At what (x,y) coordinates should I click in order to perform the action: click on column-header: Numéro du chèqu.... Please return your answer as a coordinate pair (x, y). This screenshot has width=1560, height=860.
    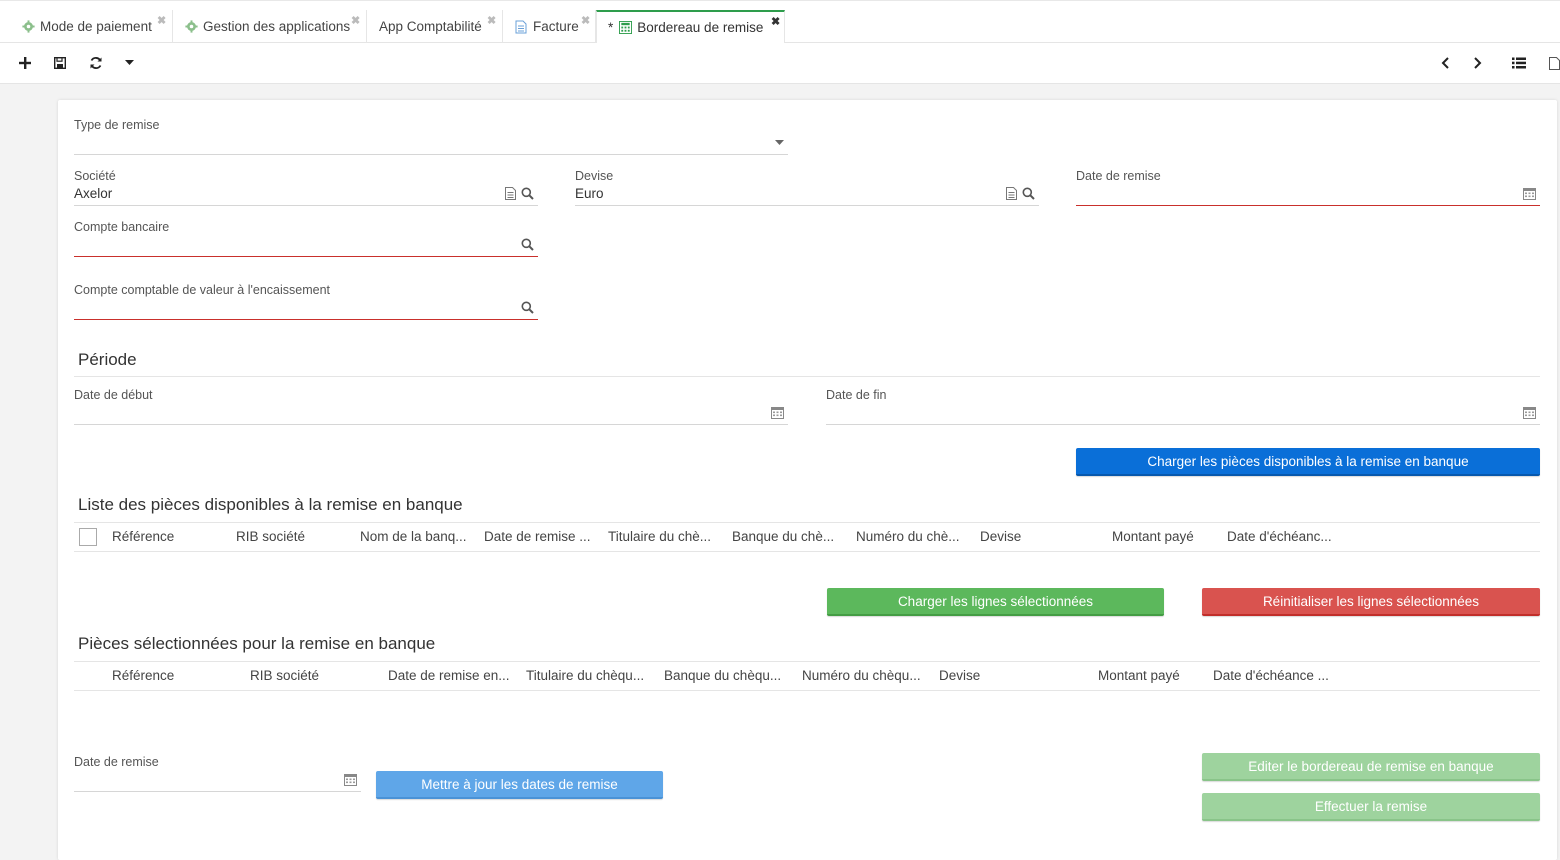
    Looking at the image, I should click on (861, 675).